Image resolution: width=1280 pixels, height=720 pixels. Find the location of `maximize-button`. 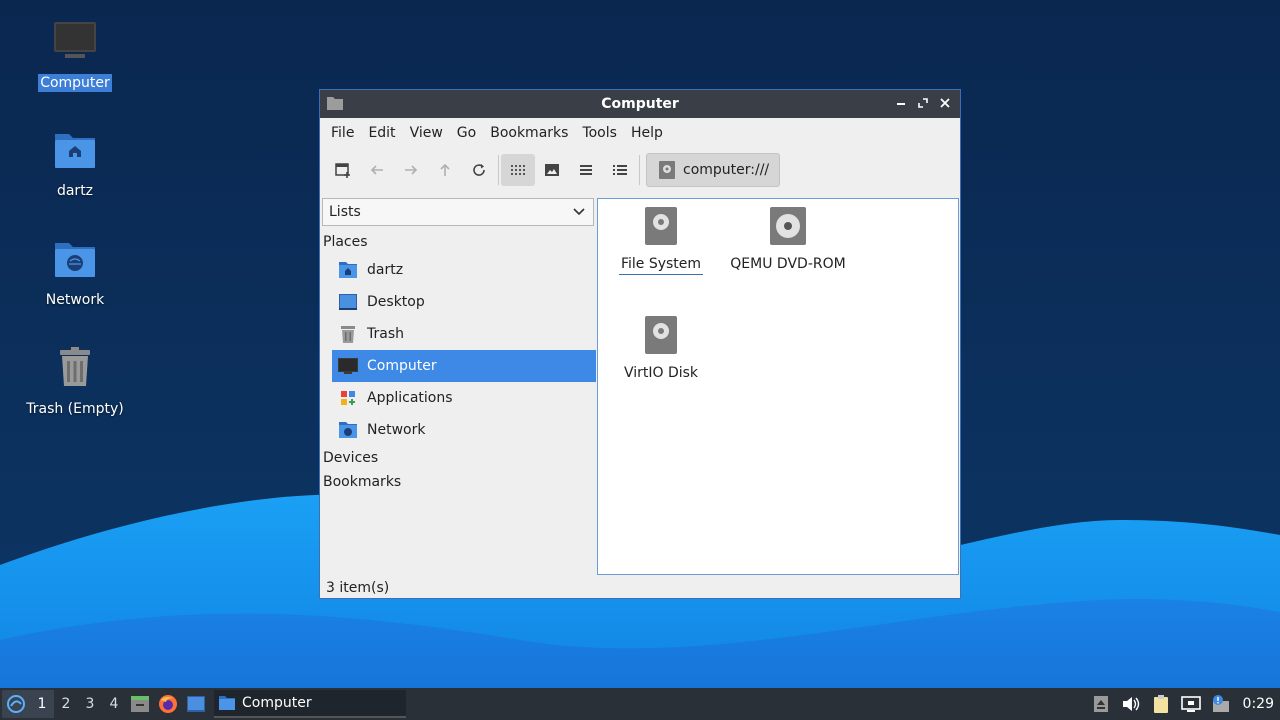

maximize-button is located at coordinates (923, 103).